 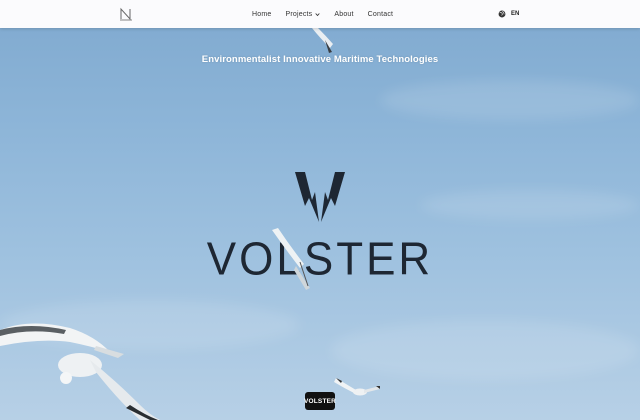 I want to click on lightning-bolts-icon, so click(x=320, y=197).